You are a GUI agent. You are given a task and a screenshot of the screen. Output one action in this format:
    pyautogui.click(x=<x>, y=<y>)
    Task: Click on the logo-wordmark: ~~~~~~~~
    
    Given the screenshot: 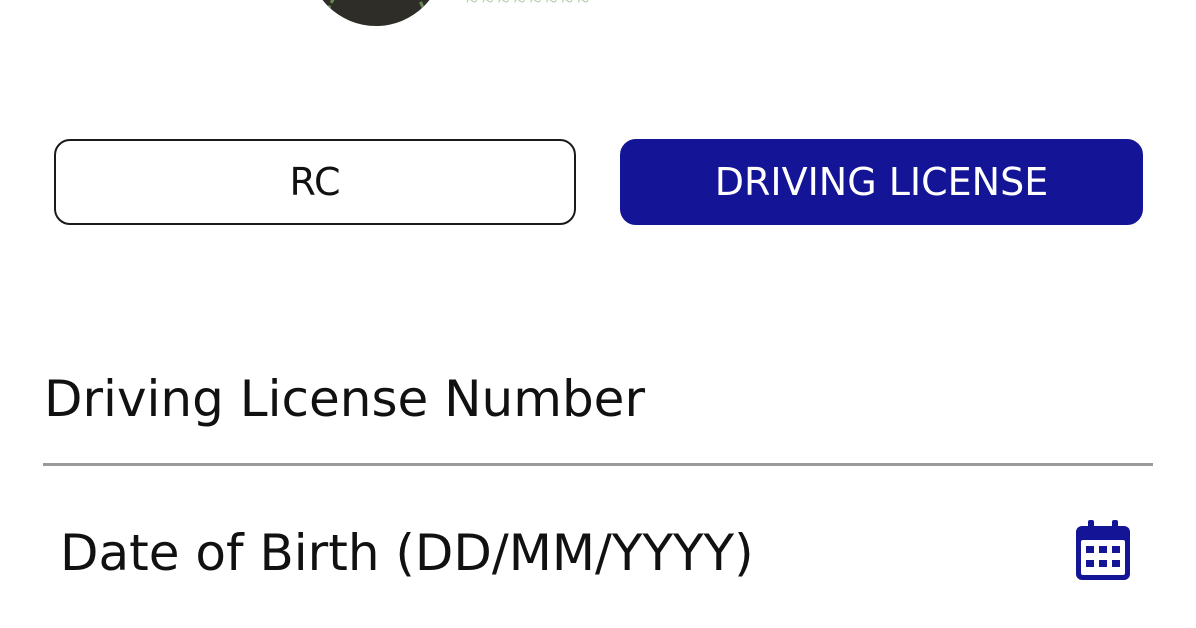 What is the action you would take?
    pyautogui.click(x=530, y=6)
    